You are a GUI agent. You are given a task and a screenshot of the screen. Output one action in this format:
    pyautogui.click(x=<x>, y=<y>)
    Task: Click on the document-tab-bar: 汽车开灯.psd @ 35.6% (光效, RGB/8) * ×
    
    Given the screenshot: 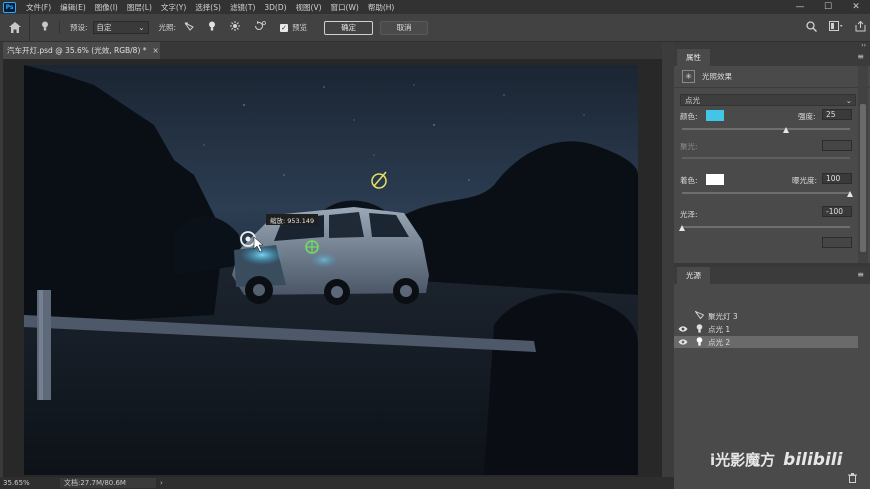 What is the action you would take?
    pyautogui.click(x=331, y=50)
    